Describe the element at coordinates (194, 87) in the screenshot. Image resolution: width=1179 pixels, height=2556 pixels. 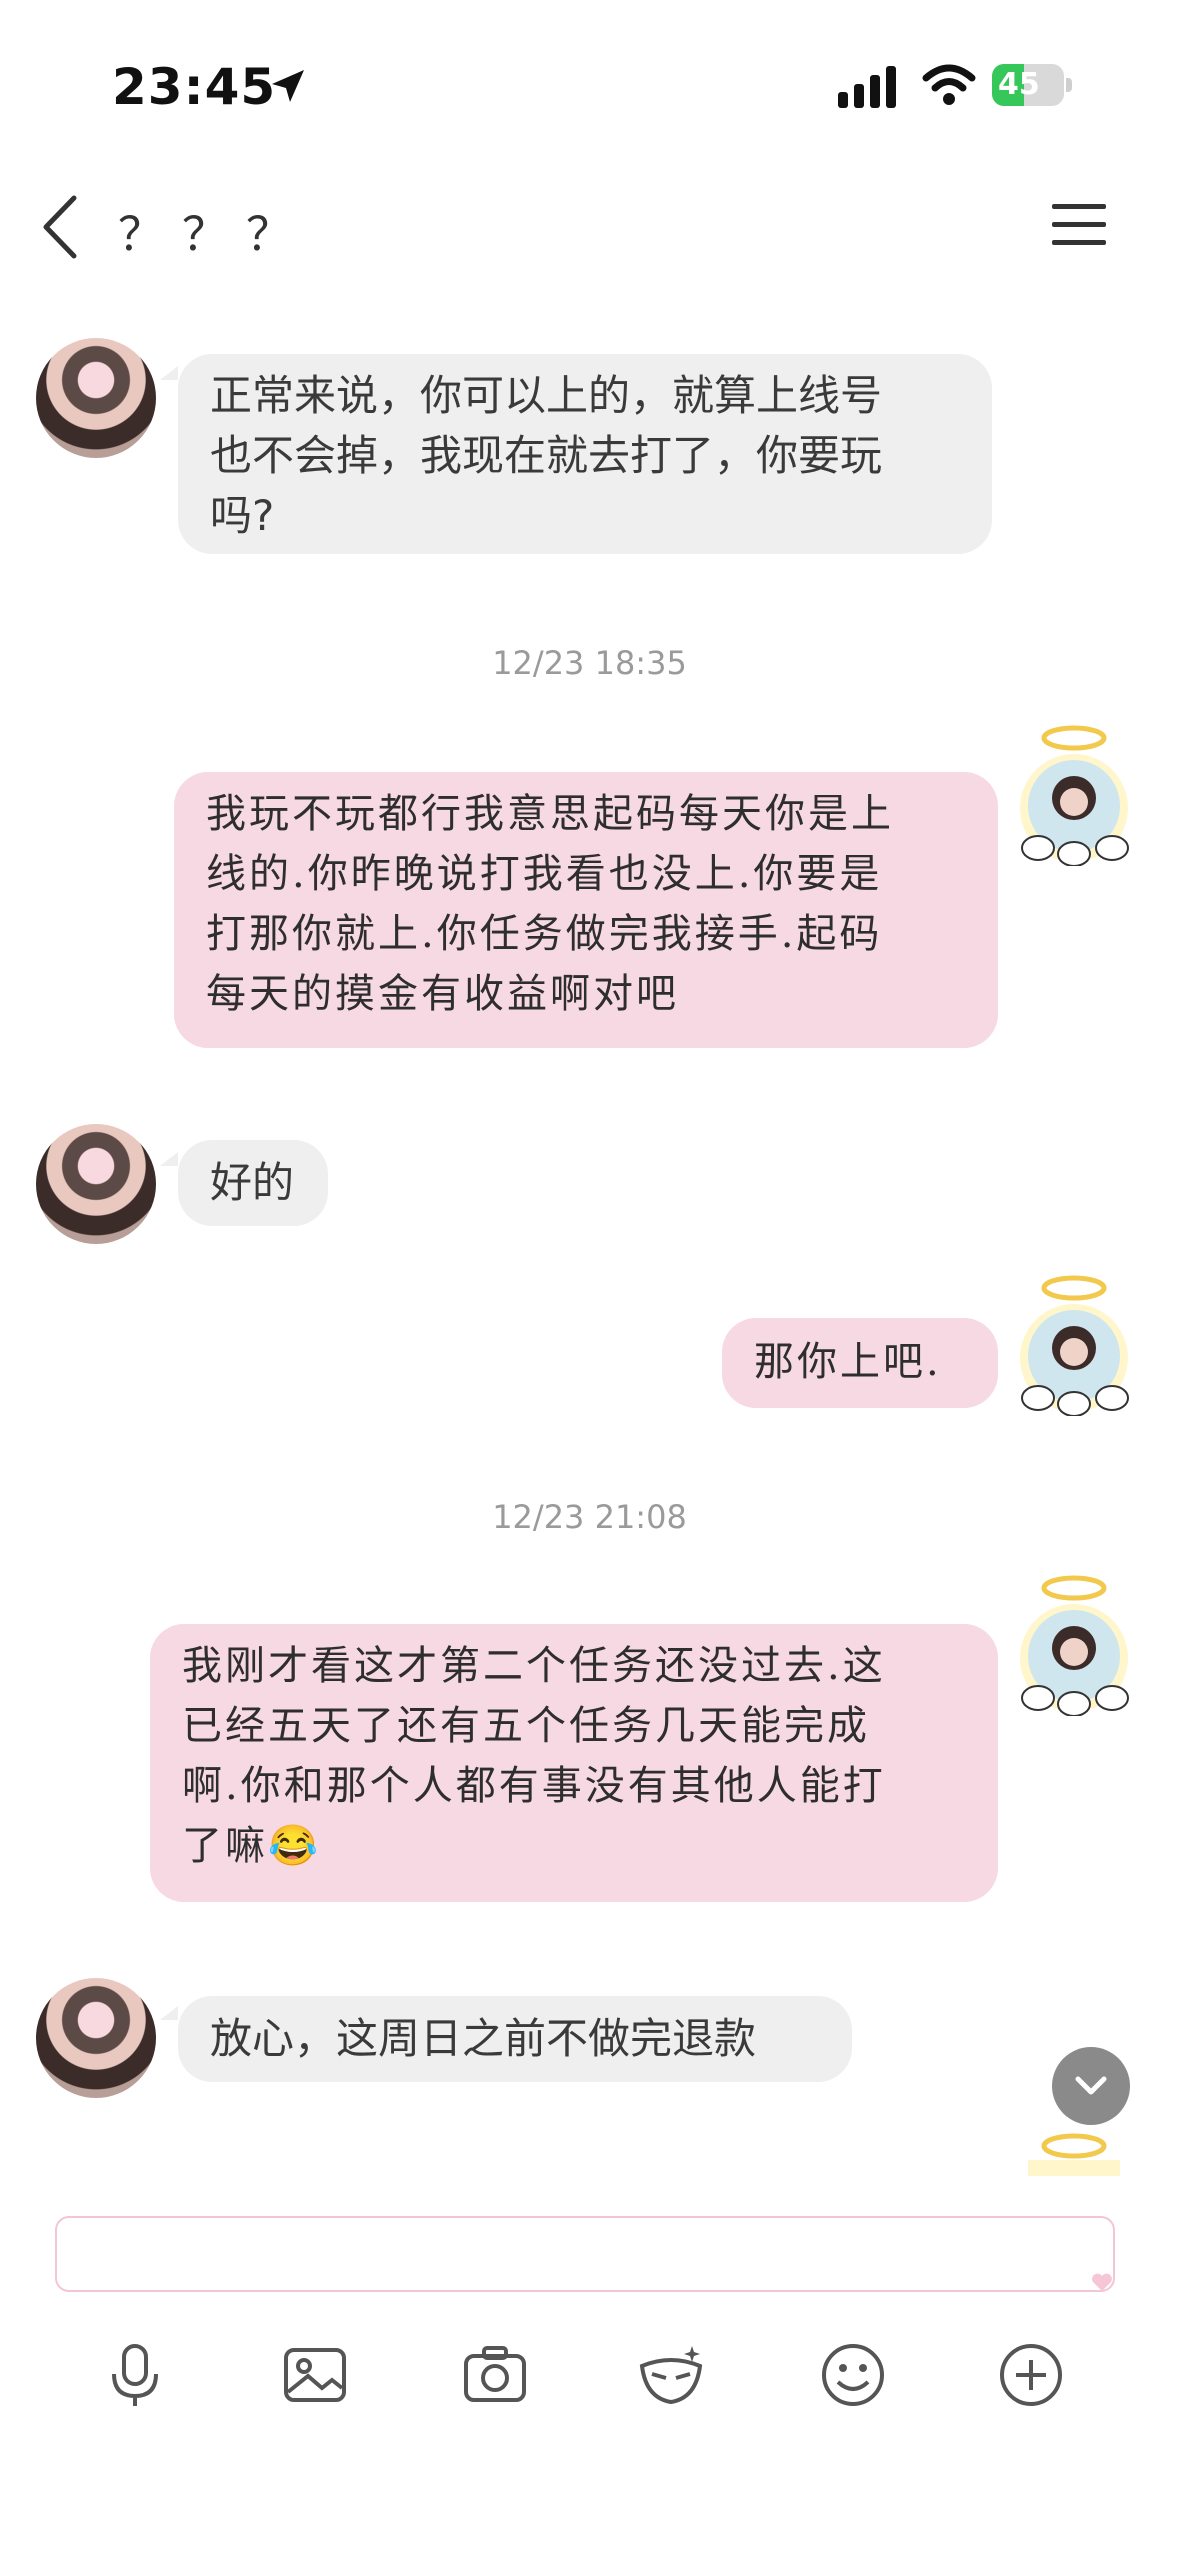
I see `status-time: 23:45` at that location.